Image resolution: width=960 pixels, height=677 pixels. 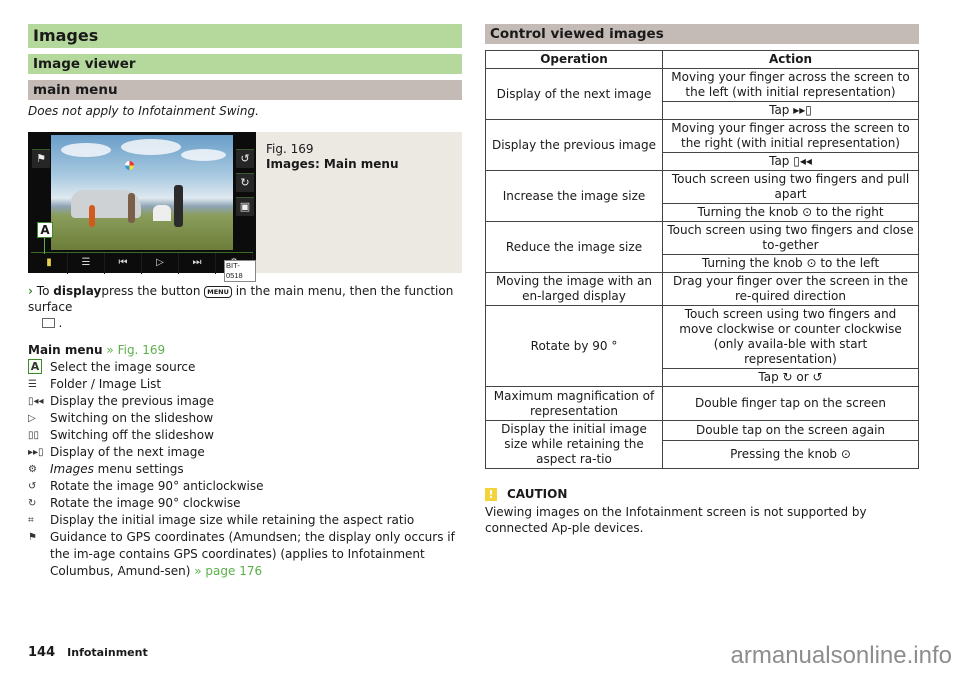 I want to click on figure-link: » Fig. 169, so click(x=134, y=350).